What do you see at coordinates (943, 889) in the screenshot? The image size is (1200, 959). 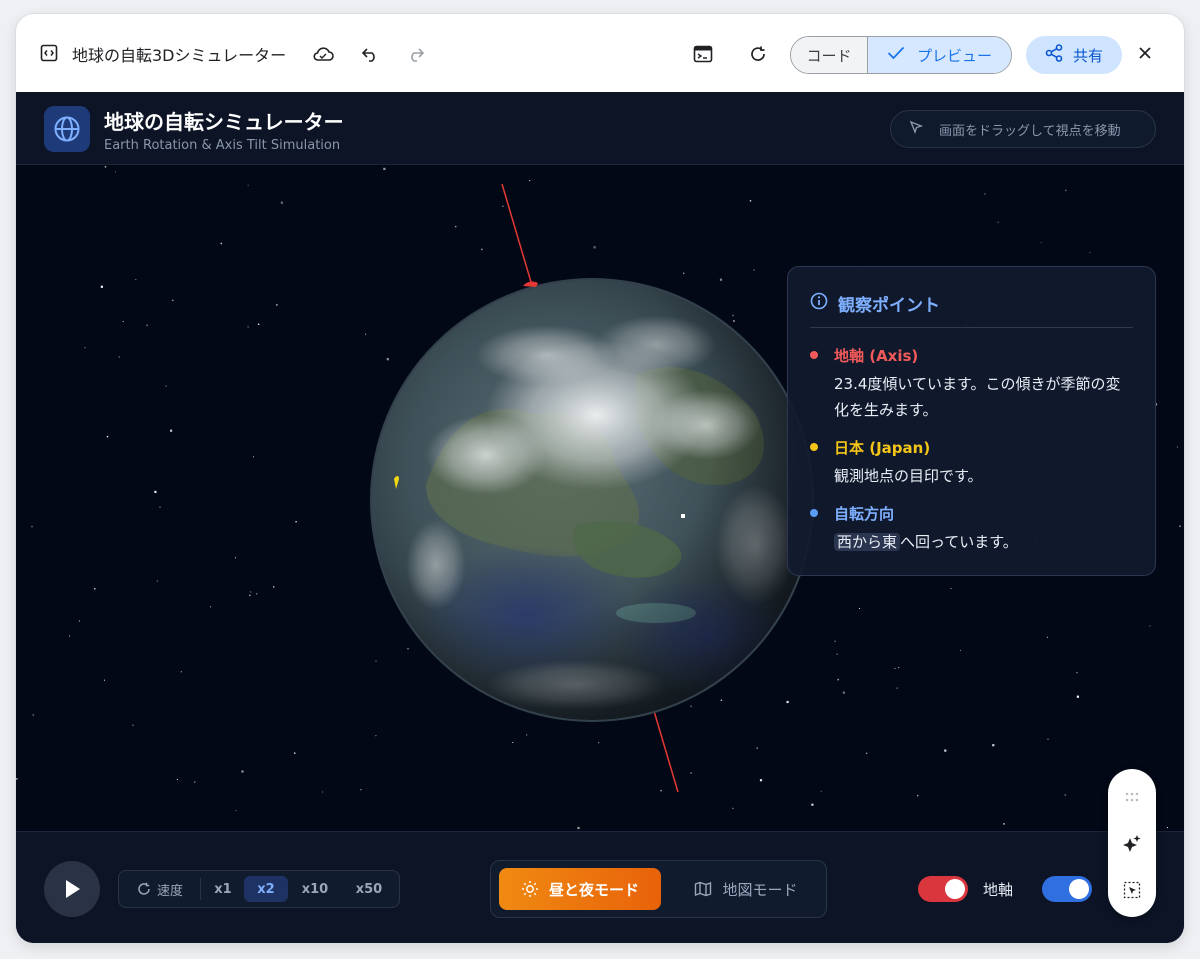 I see `axis-toggle` at bounding box center [943, 889].